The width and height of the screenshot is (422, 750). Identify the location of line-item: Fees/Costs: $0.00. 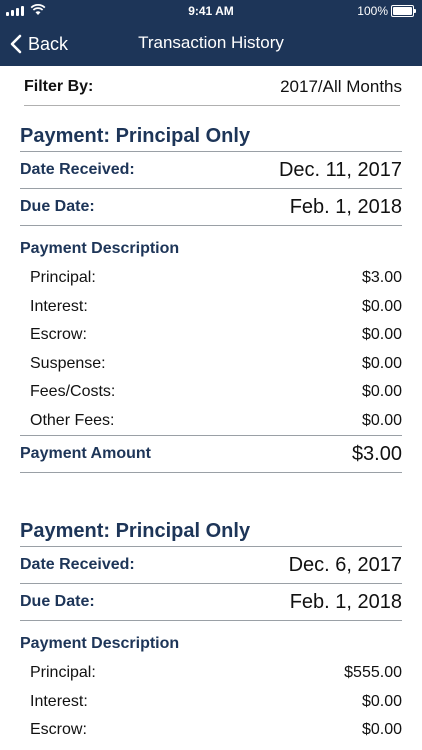
(211, 392).